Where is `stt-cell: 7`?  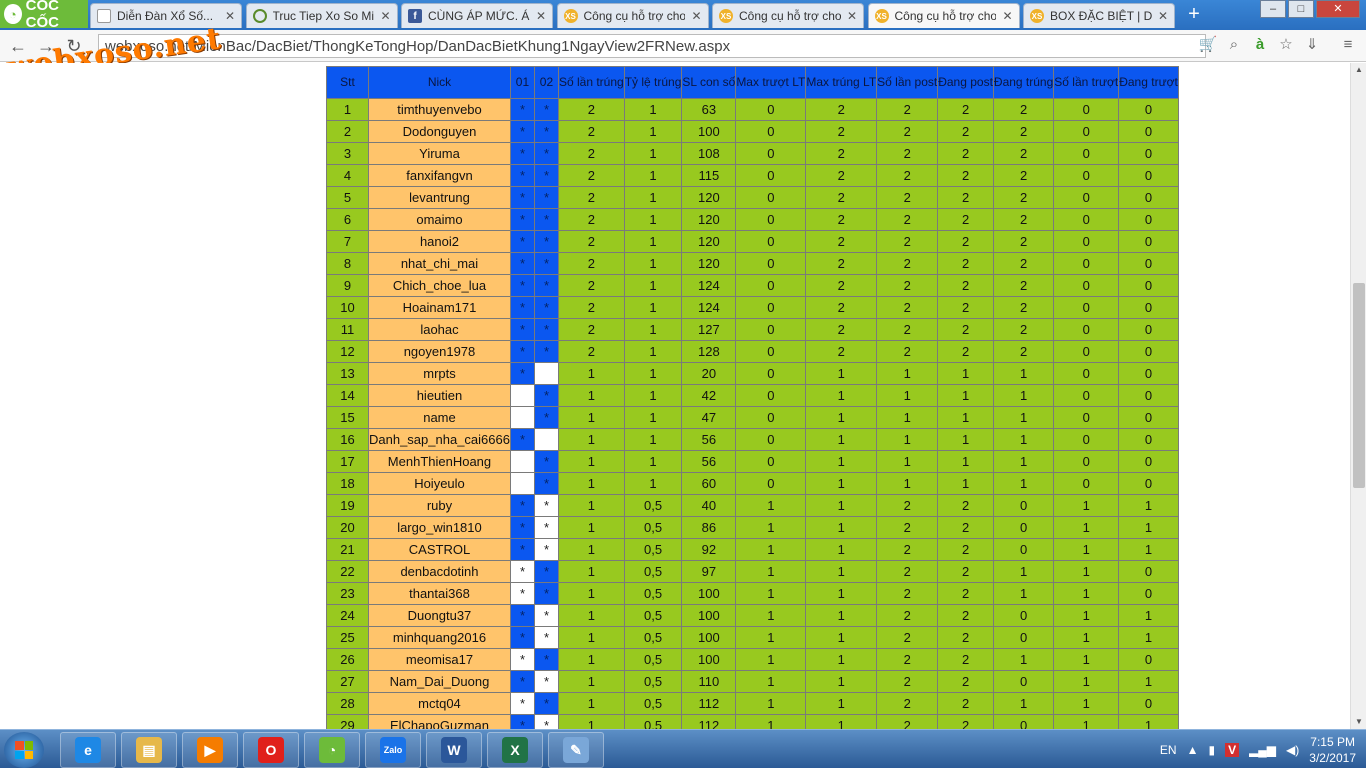
stt-cell: 7 is located at coordinates (347, 241).